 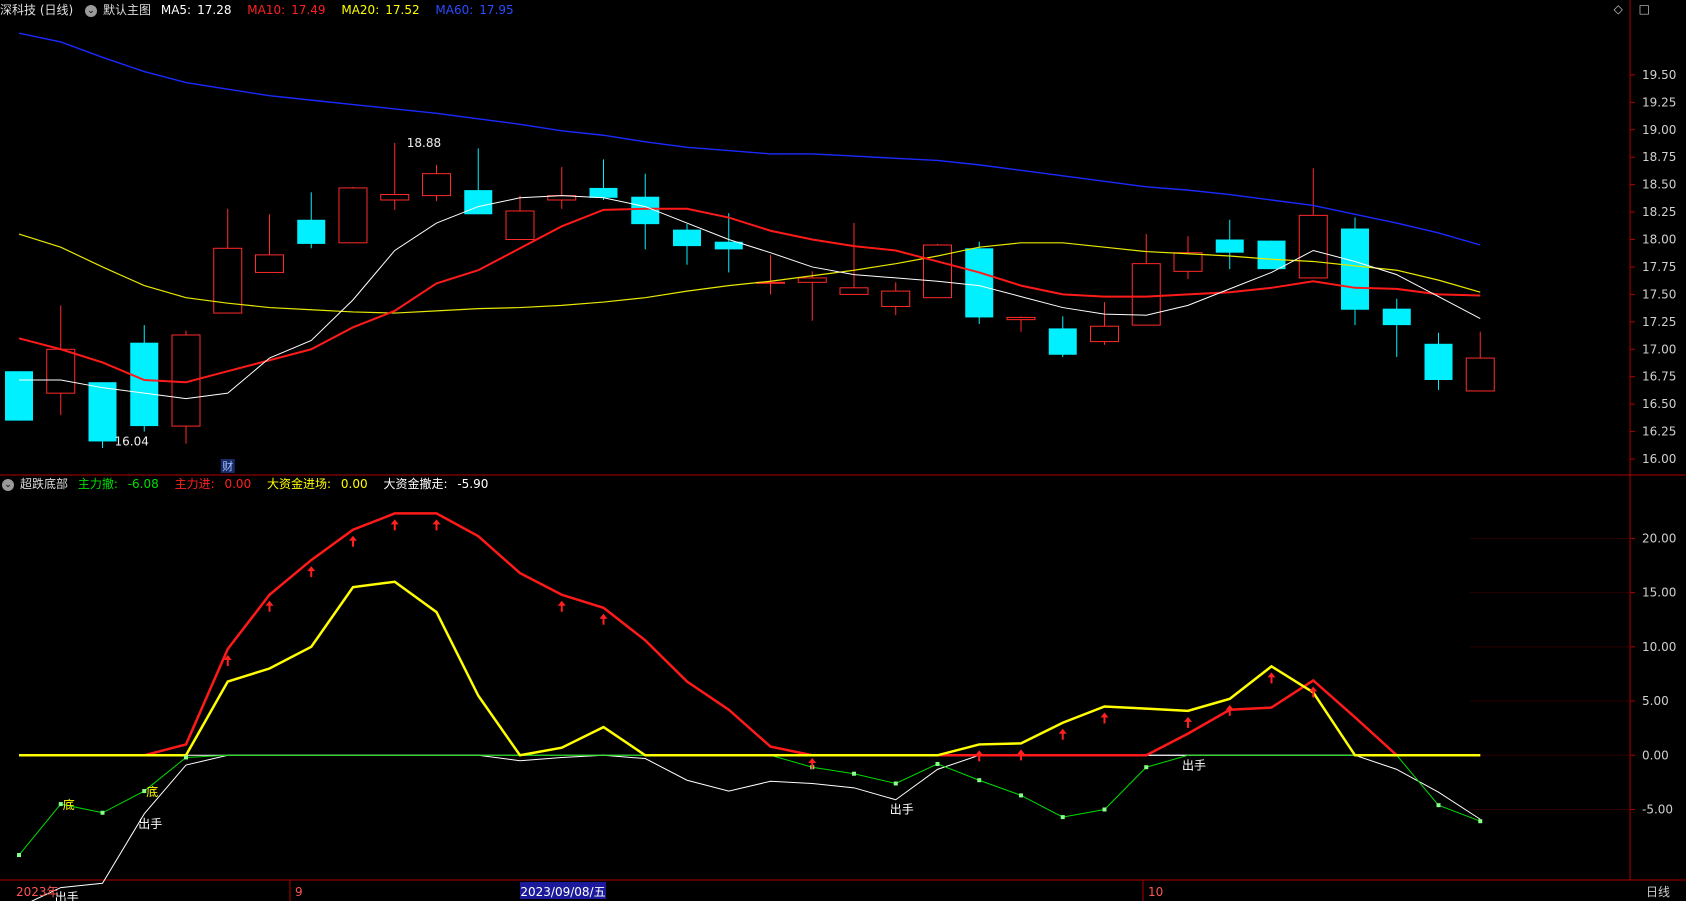 What do you see at coordinates (132, 441) in the screenshot?
I see `low-price-label: 16.04` at bounding box center [132, 441].